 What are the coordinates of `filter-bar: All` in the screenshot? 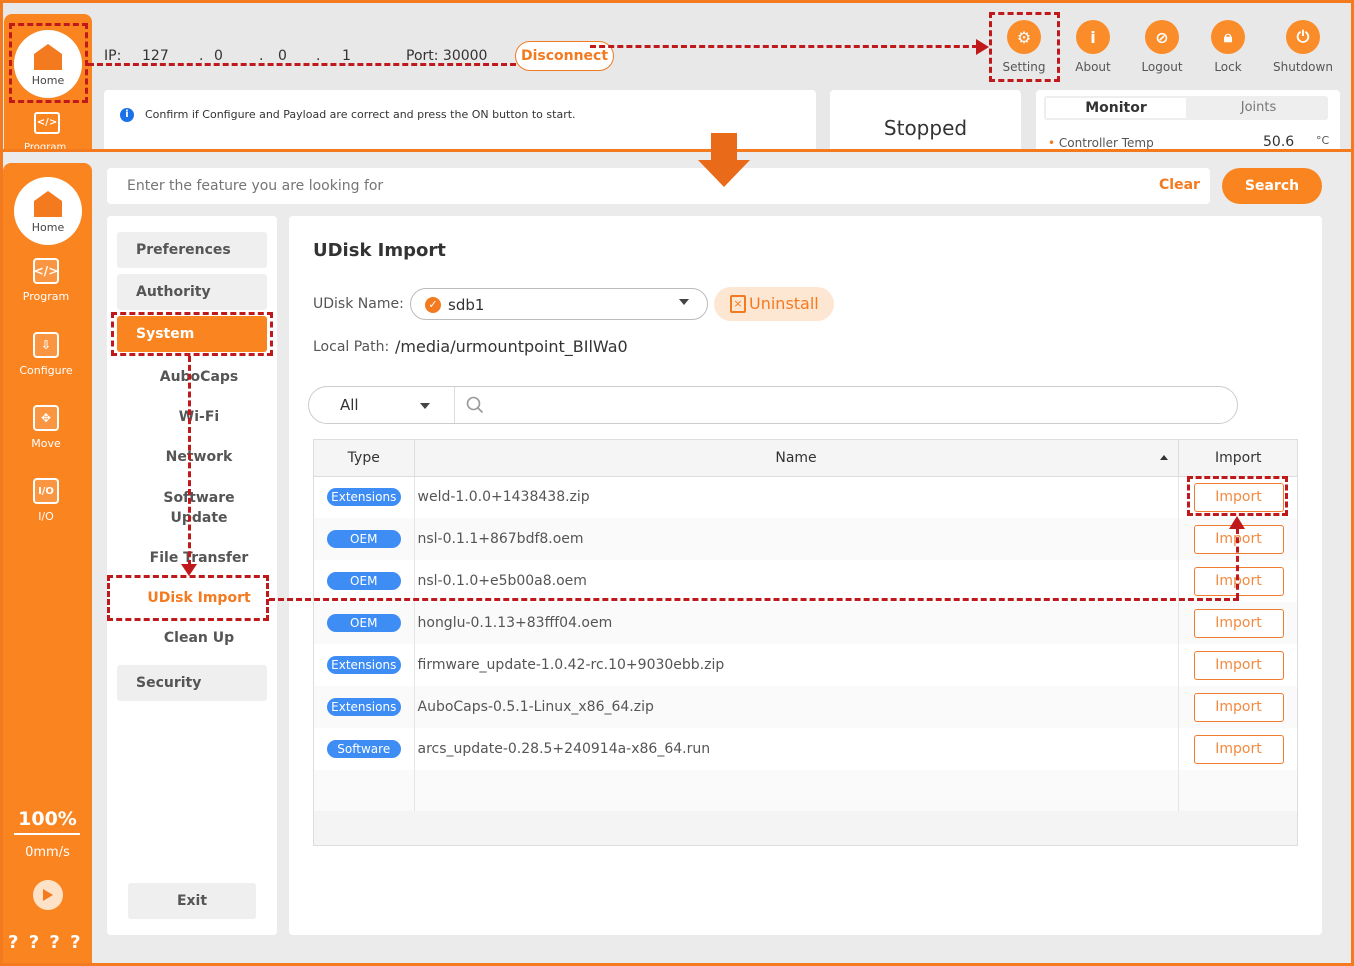 It's located at (773, 405).